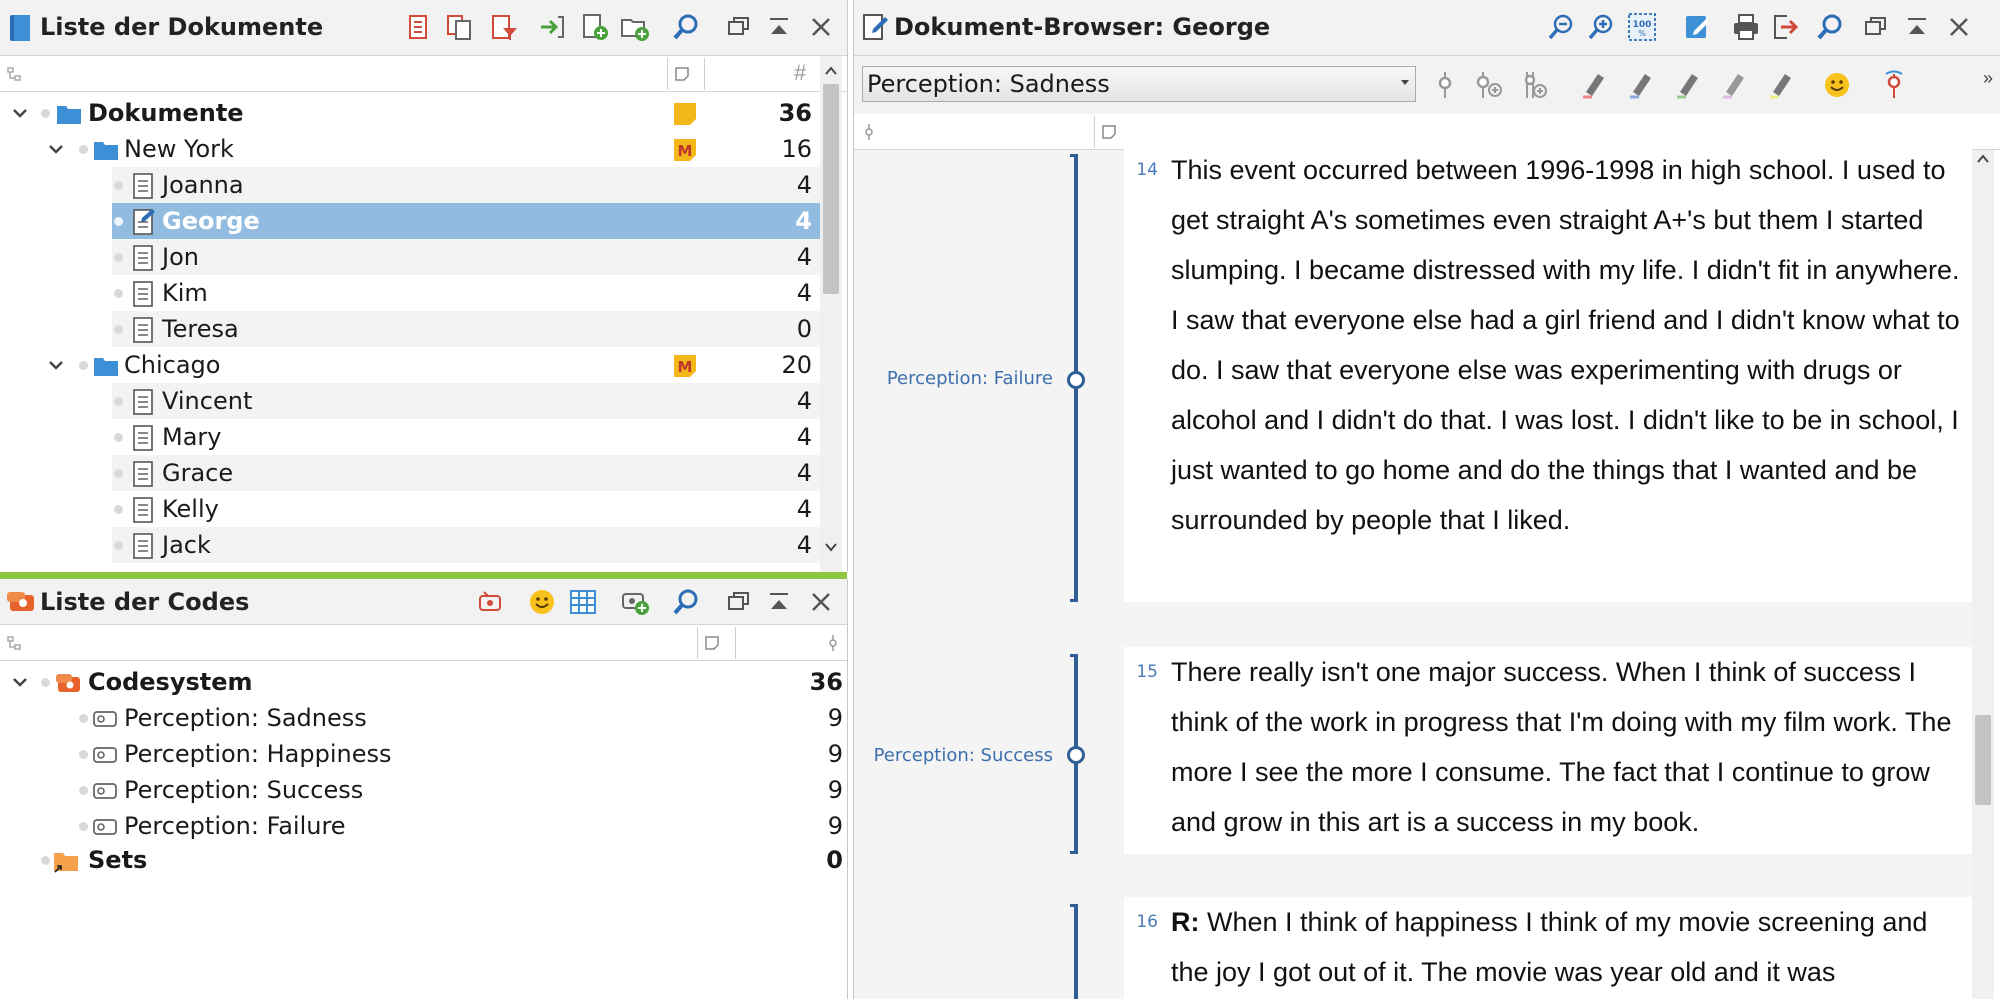 The width and height of the screenshot is (2000, 999). I want to click on tree-row-document: Kim 4, so click(466, 293).